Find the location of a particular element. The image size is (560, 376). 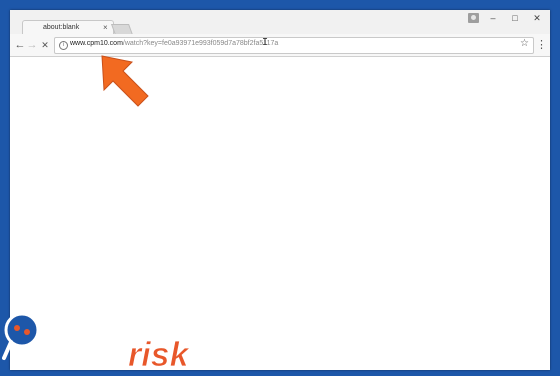

watermark-pc-text: PC is located at coordinates (83, 345).